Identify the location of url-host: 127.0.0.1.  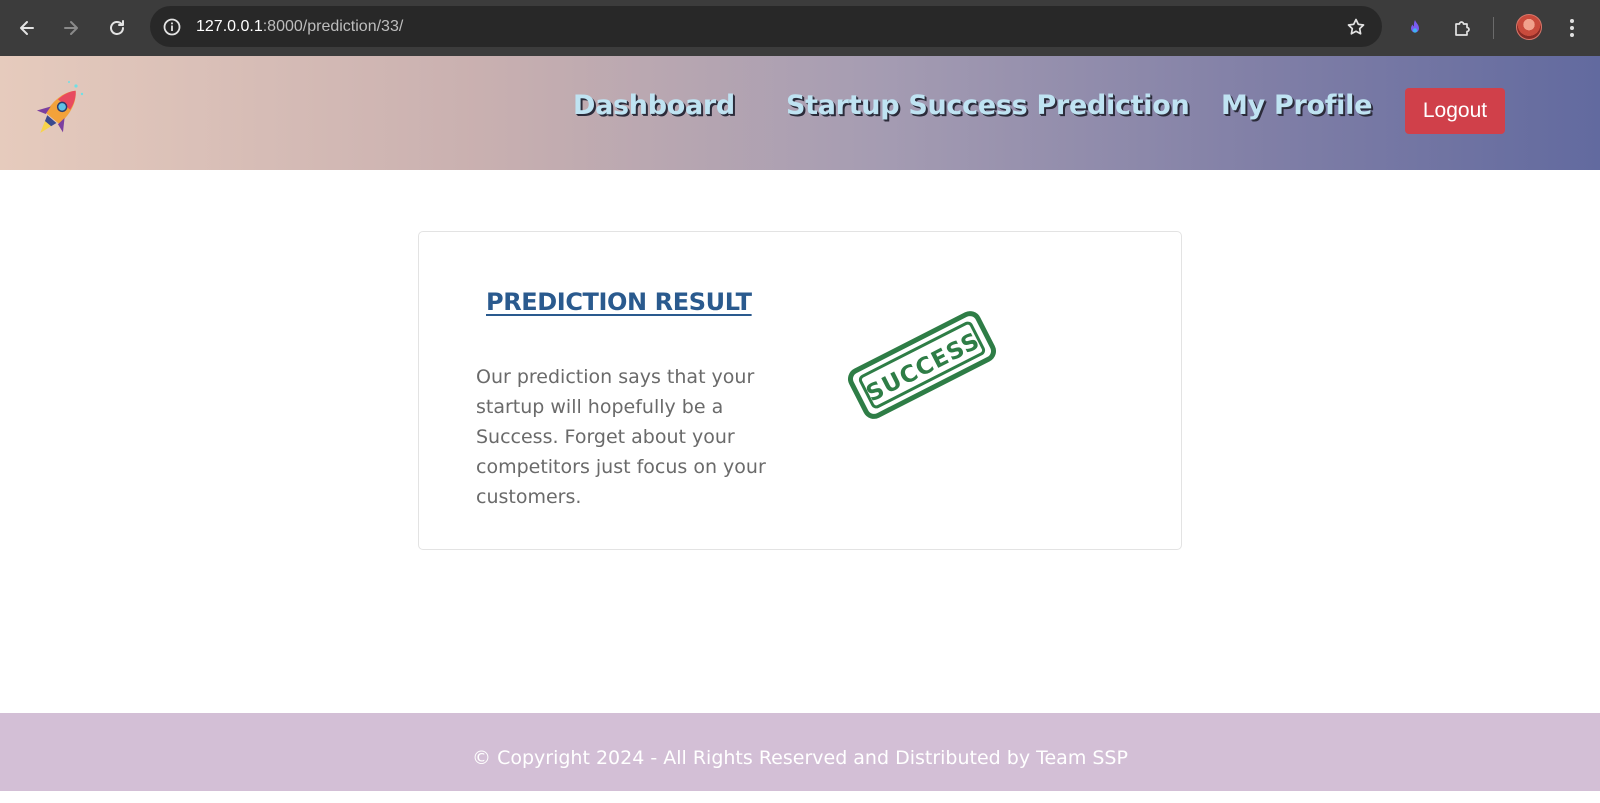
(229, 26).